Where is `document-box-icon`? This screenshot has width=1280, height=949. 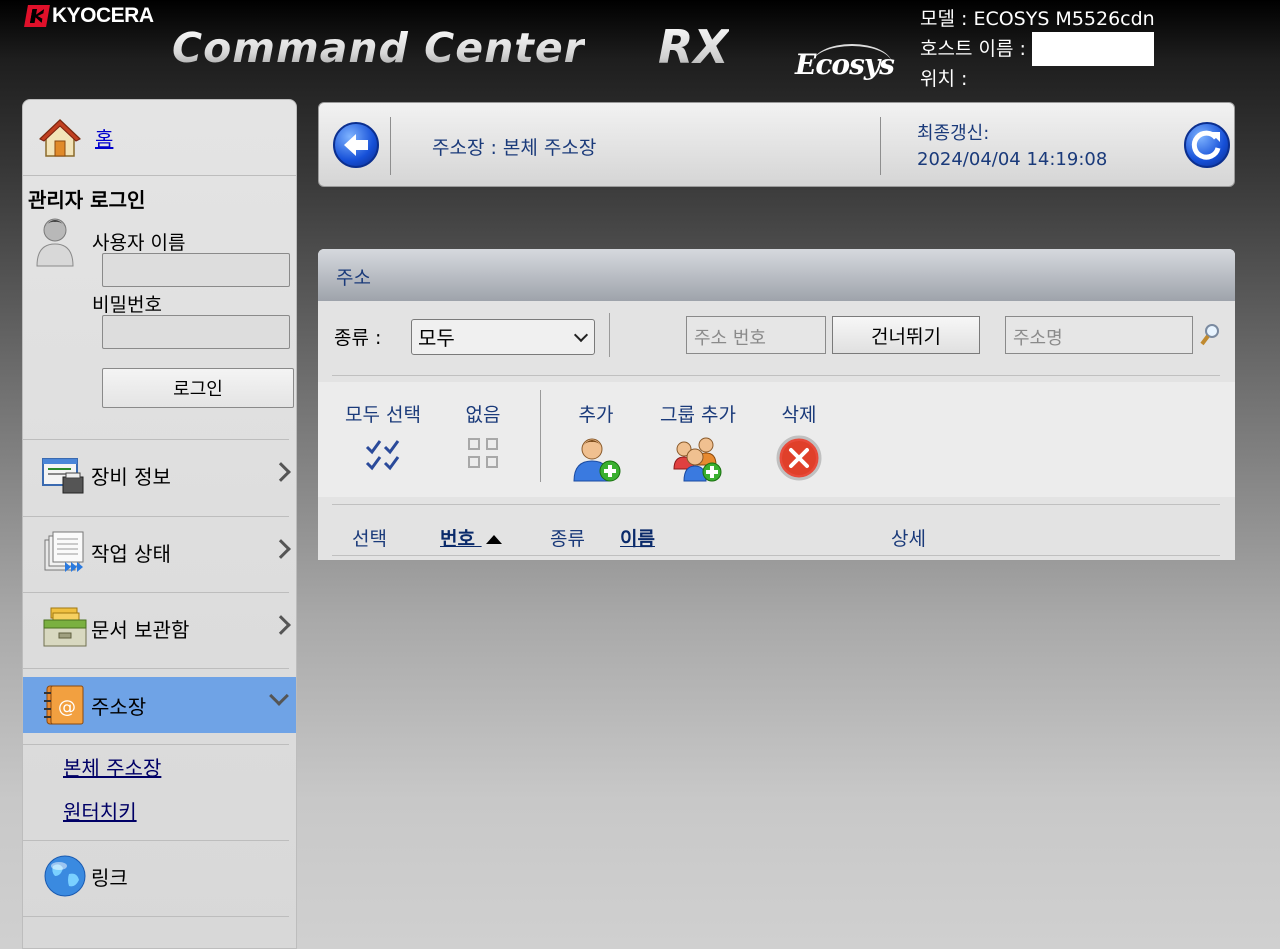 document-box-icon is located at coordinates (65, 627).